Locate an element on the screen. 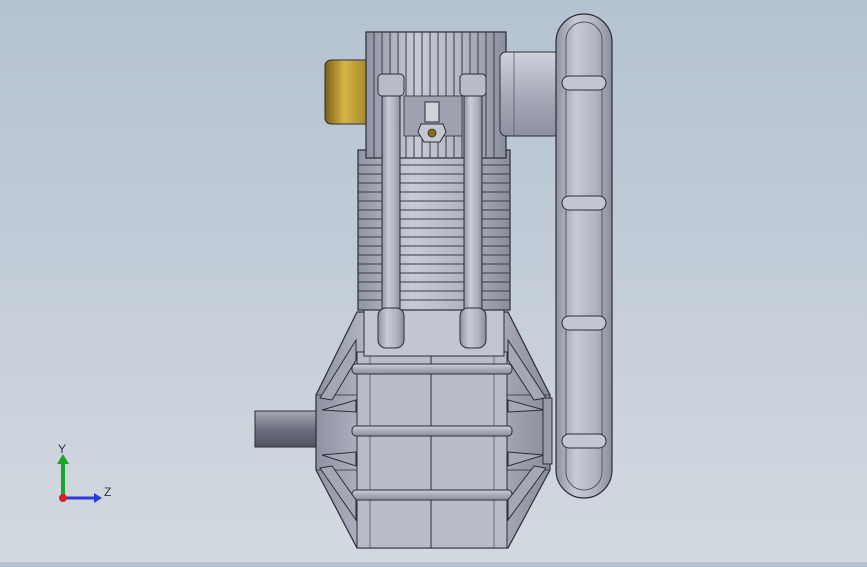  timing-cover is located at coordinates (584, 256).